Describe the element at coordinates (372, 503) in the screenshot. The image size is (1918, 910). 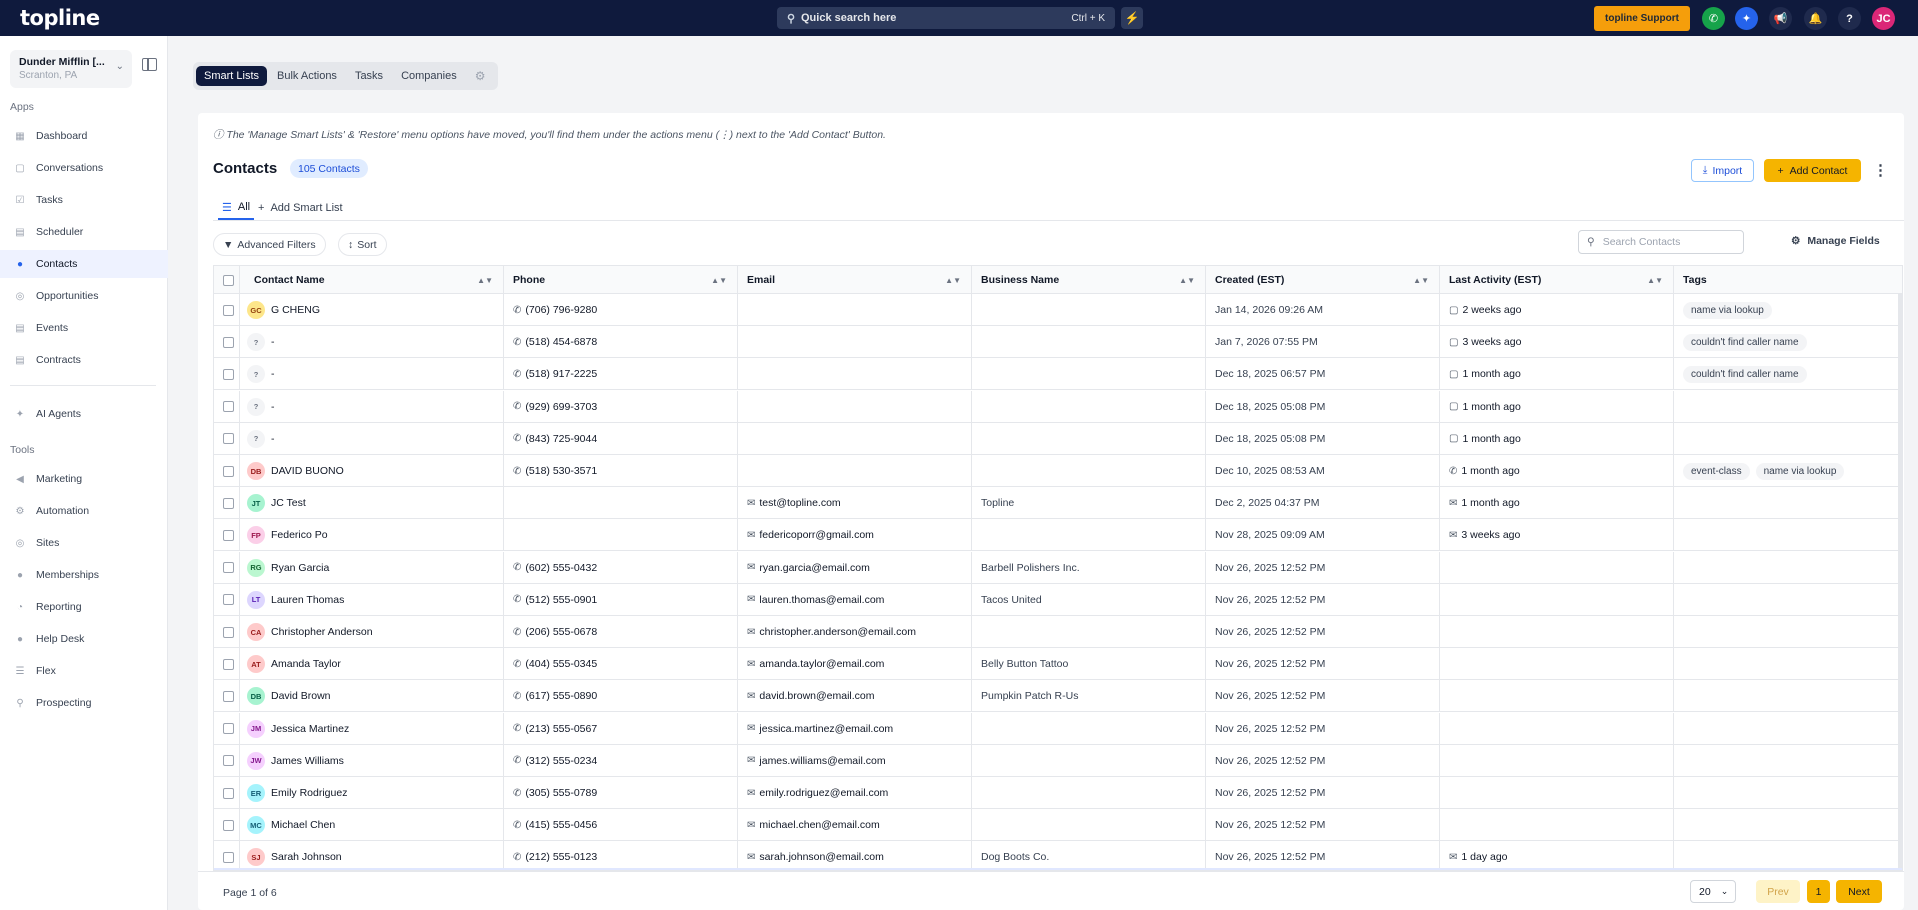
I see `contact-name-cell: JT JC Test` at that location.